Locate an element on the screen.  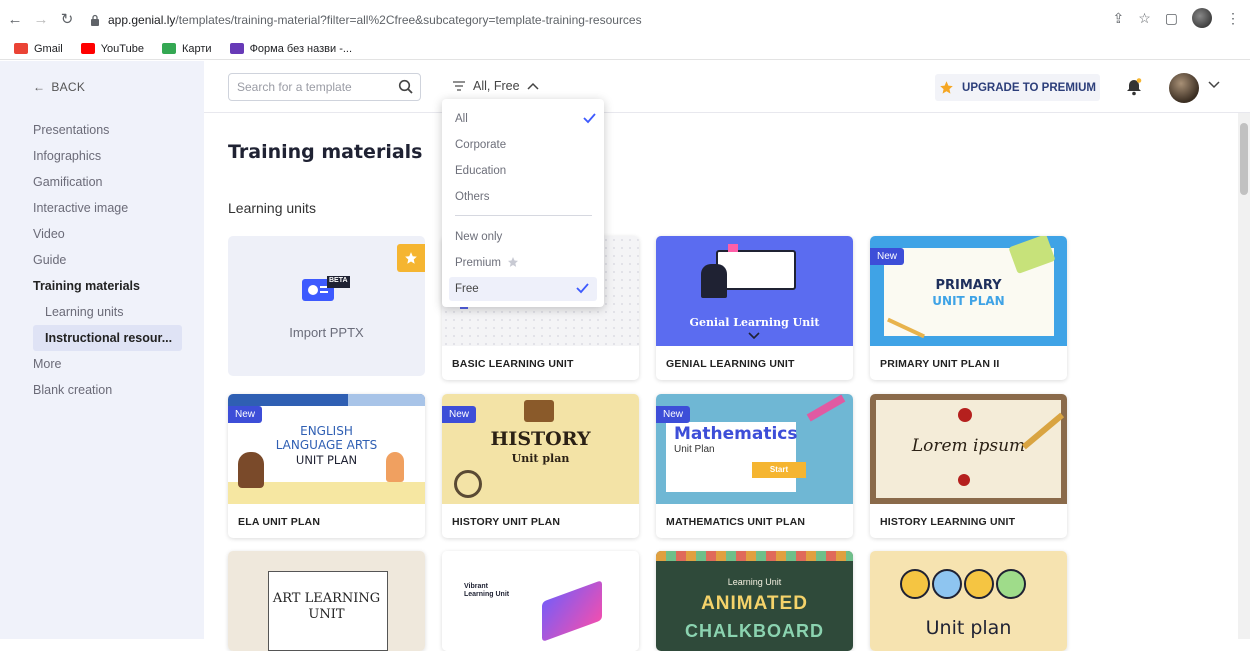
heart-icon is located at coordinates (733, 248).